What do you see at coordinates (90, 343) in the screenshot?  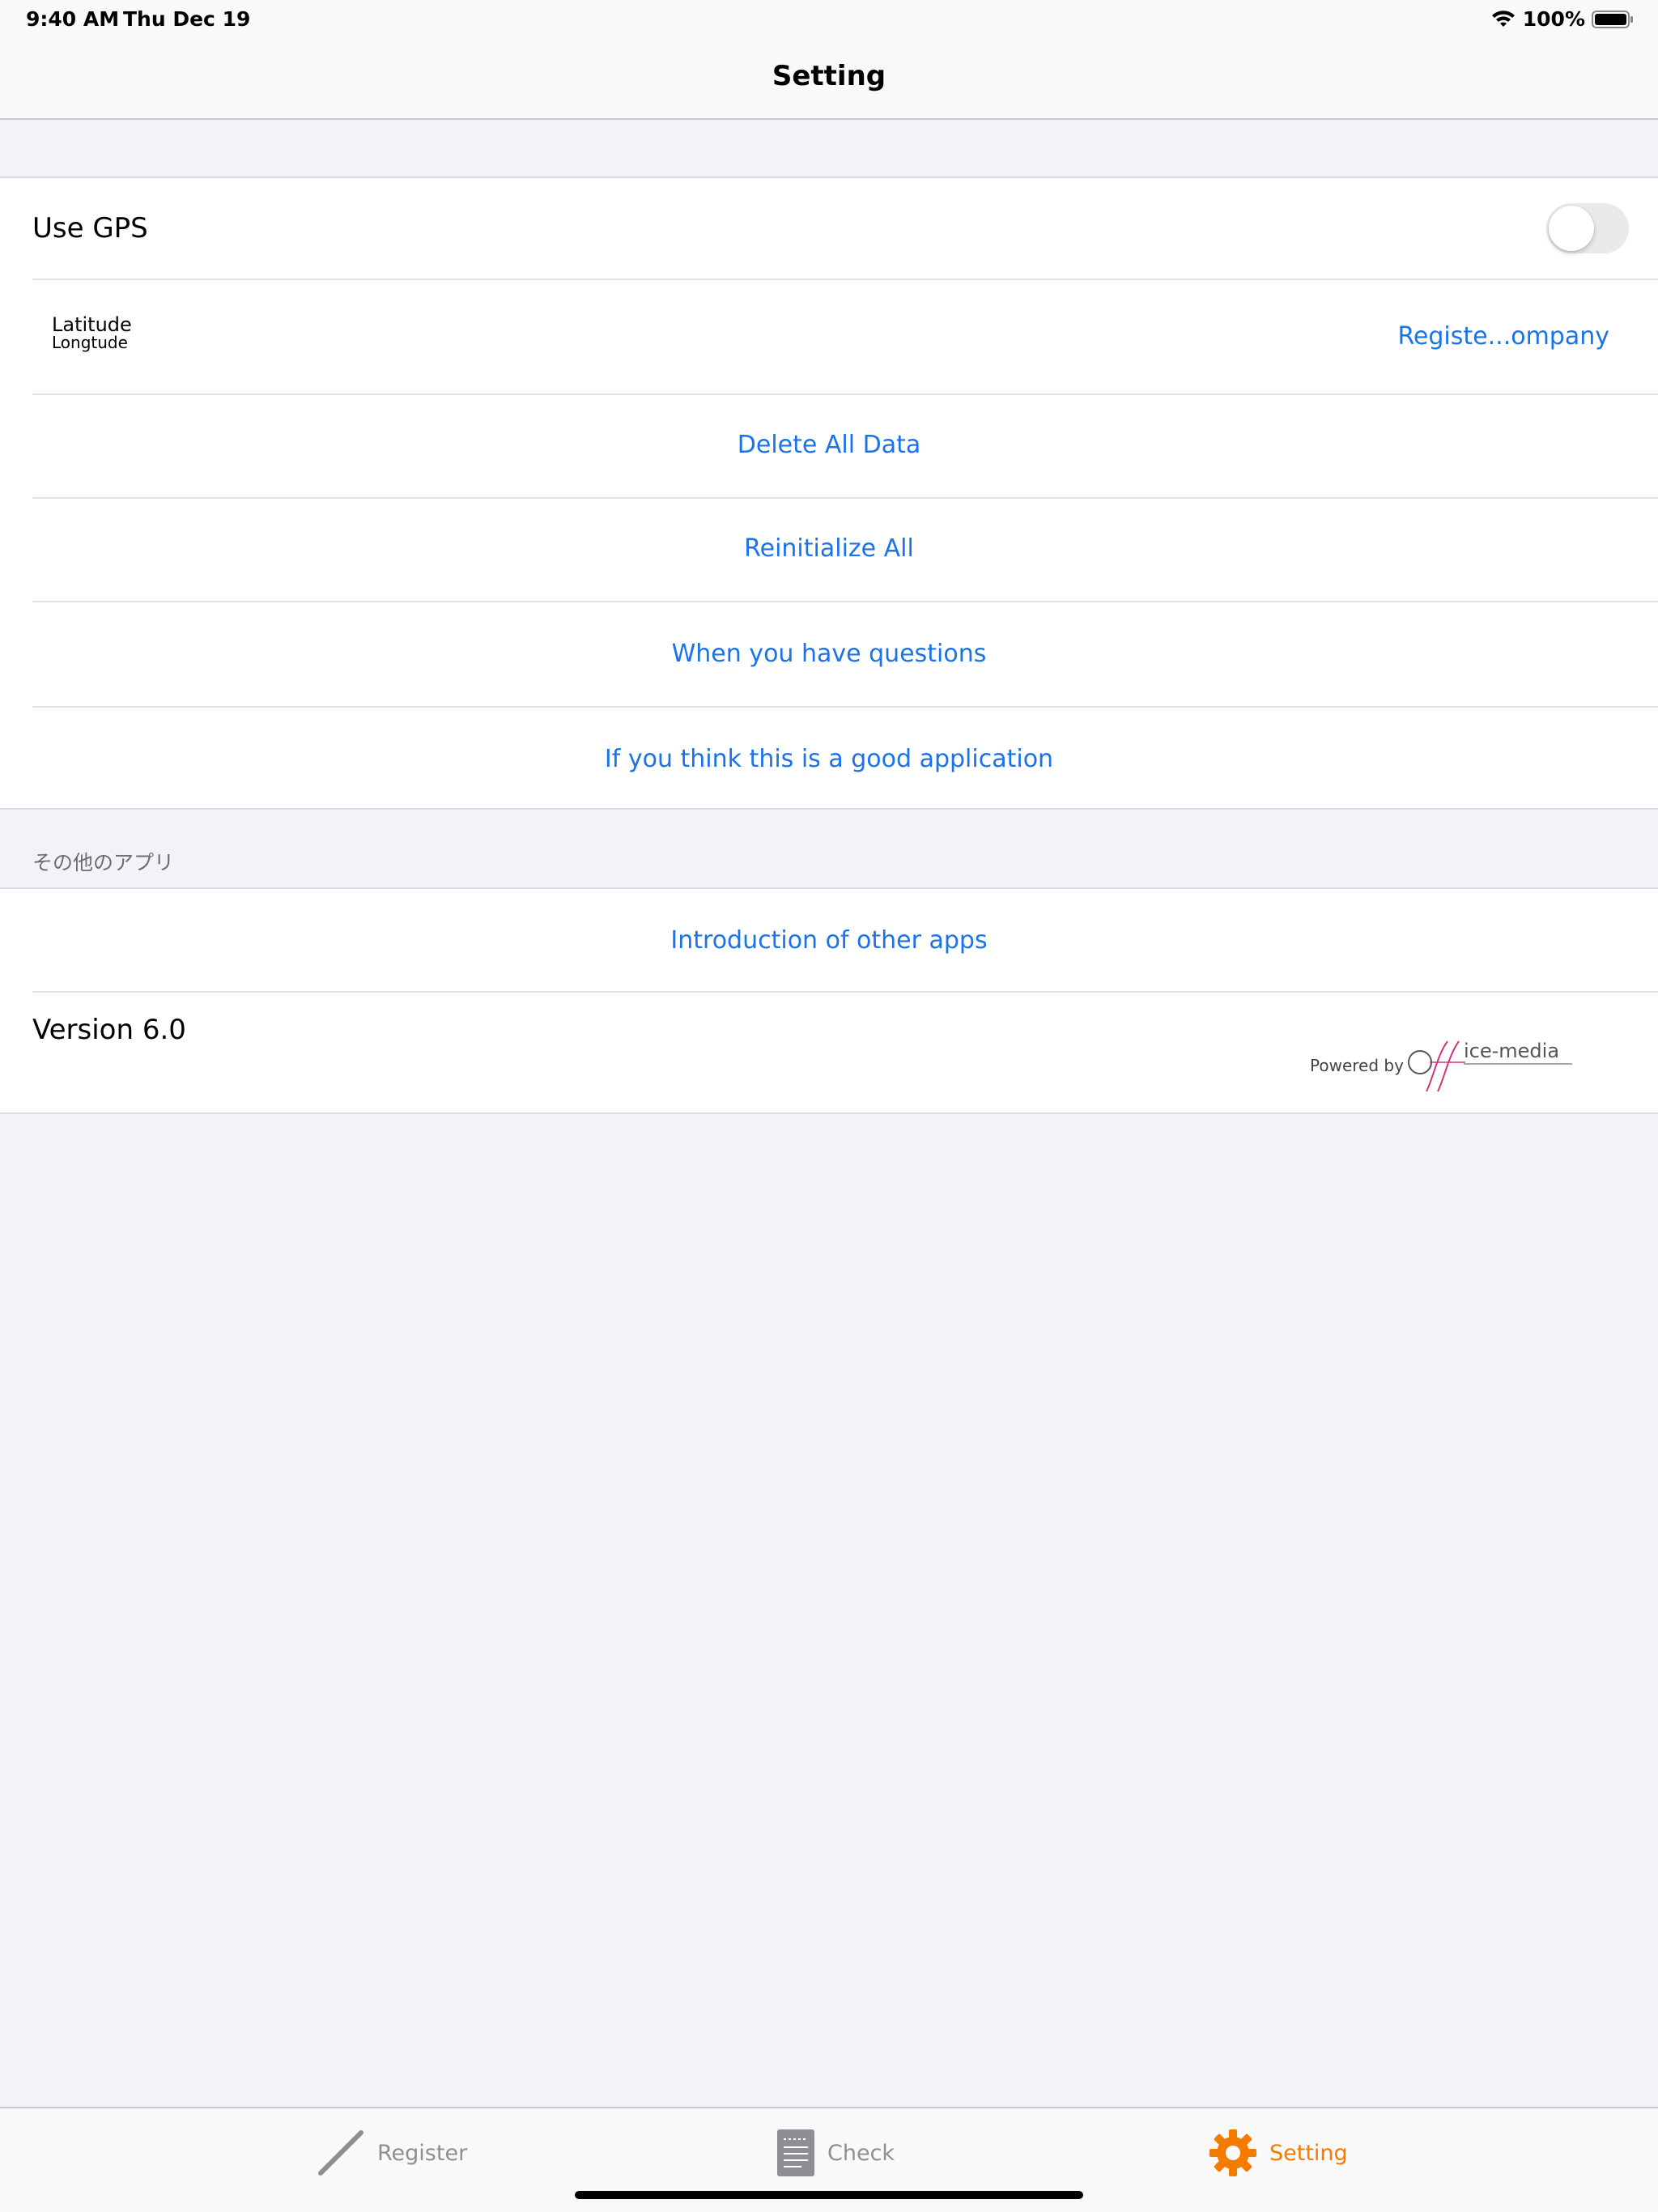 I see `longitude-label: Longtude` at bounding box center [90, 343].